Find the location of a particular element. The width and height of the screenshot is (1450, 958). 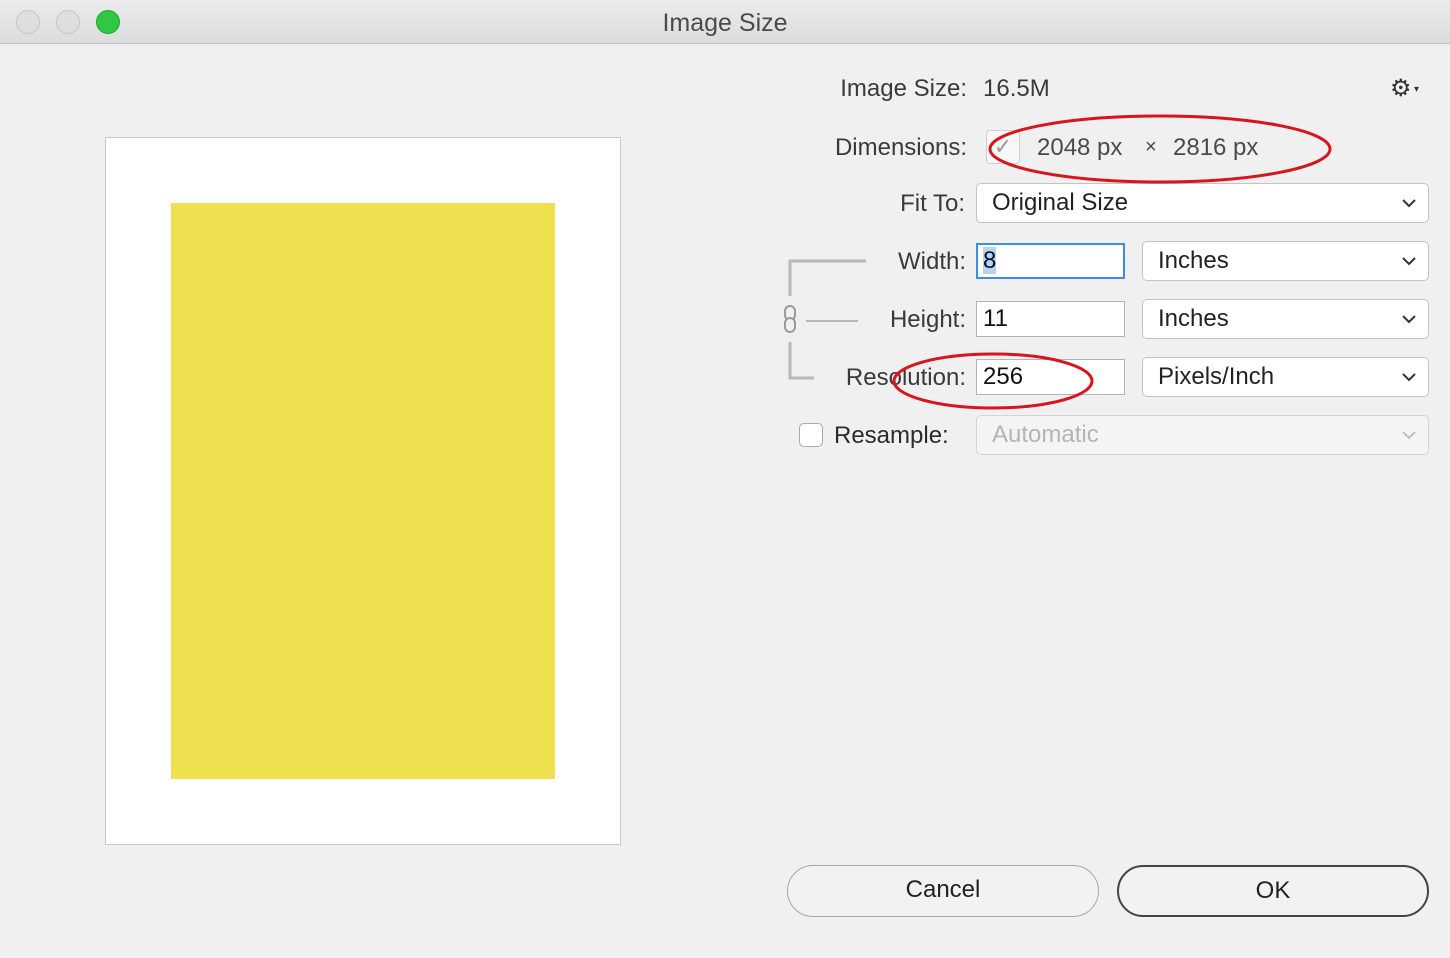

checkmark-icon: ✓ is located at coordinates (1003, 146).